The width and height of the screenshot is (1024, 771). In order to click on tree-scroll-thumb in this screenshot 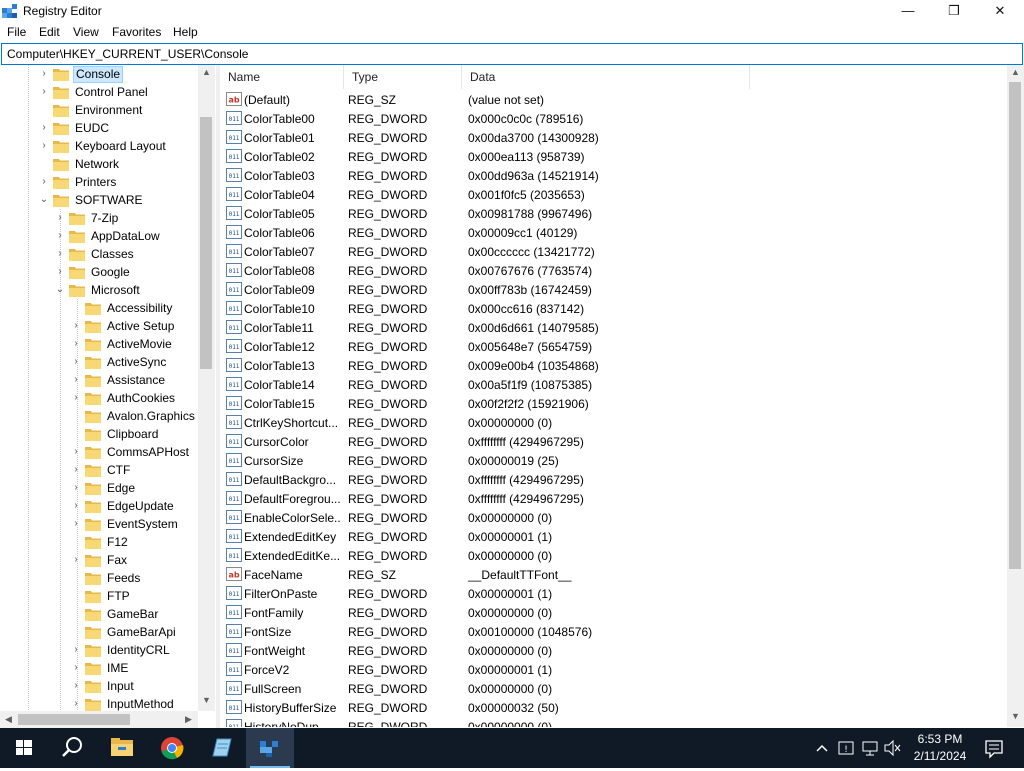, I will do `click(206, 243)`.